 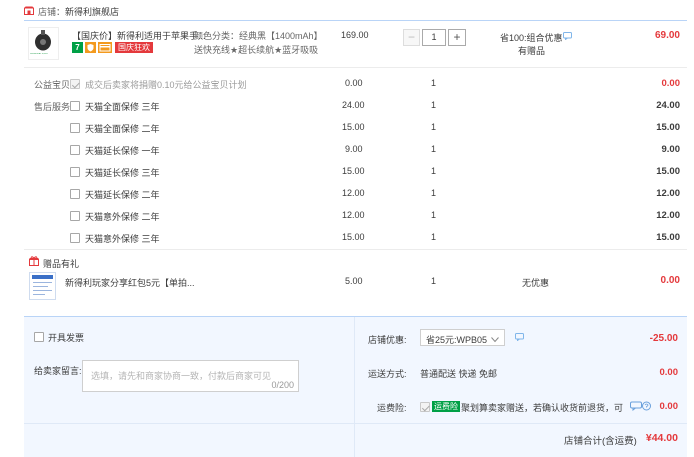 I want to click on charity-total: 0.00, so click(x=671, y=83).